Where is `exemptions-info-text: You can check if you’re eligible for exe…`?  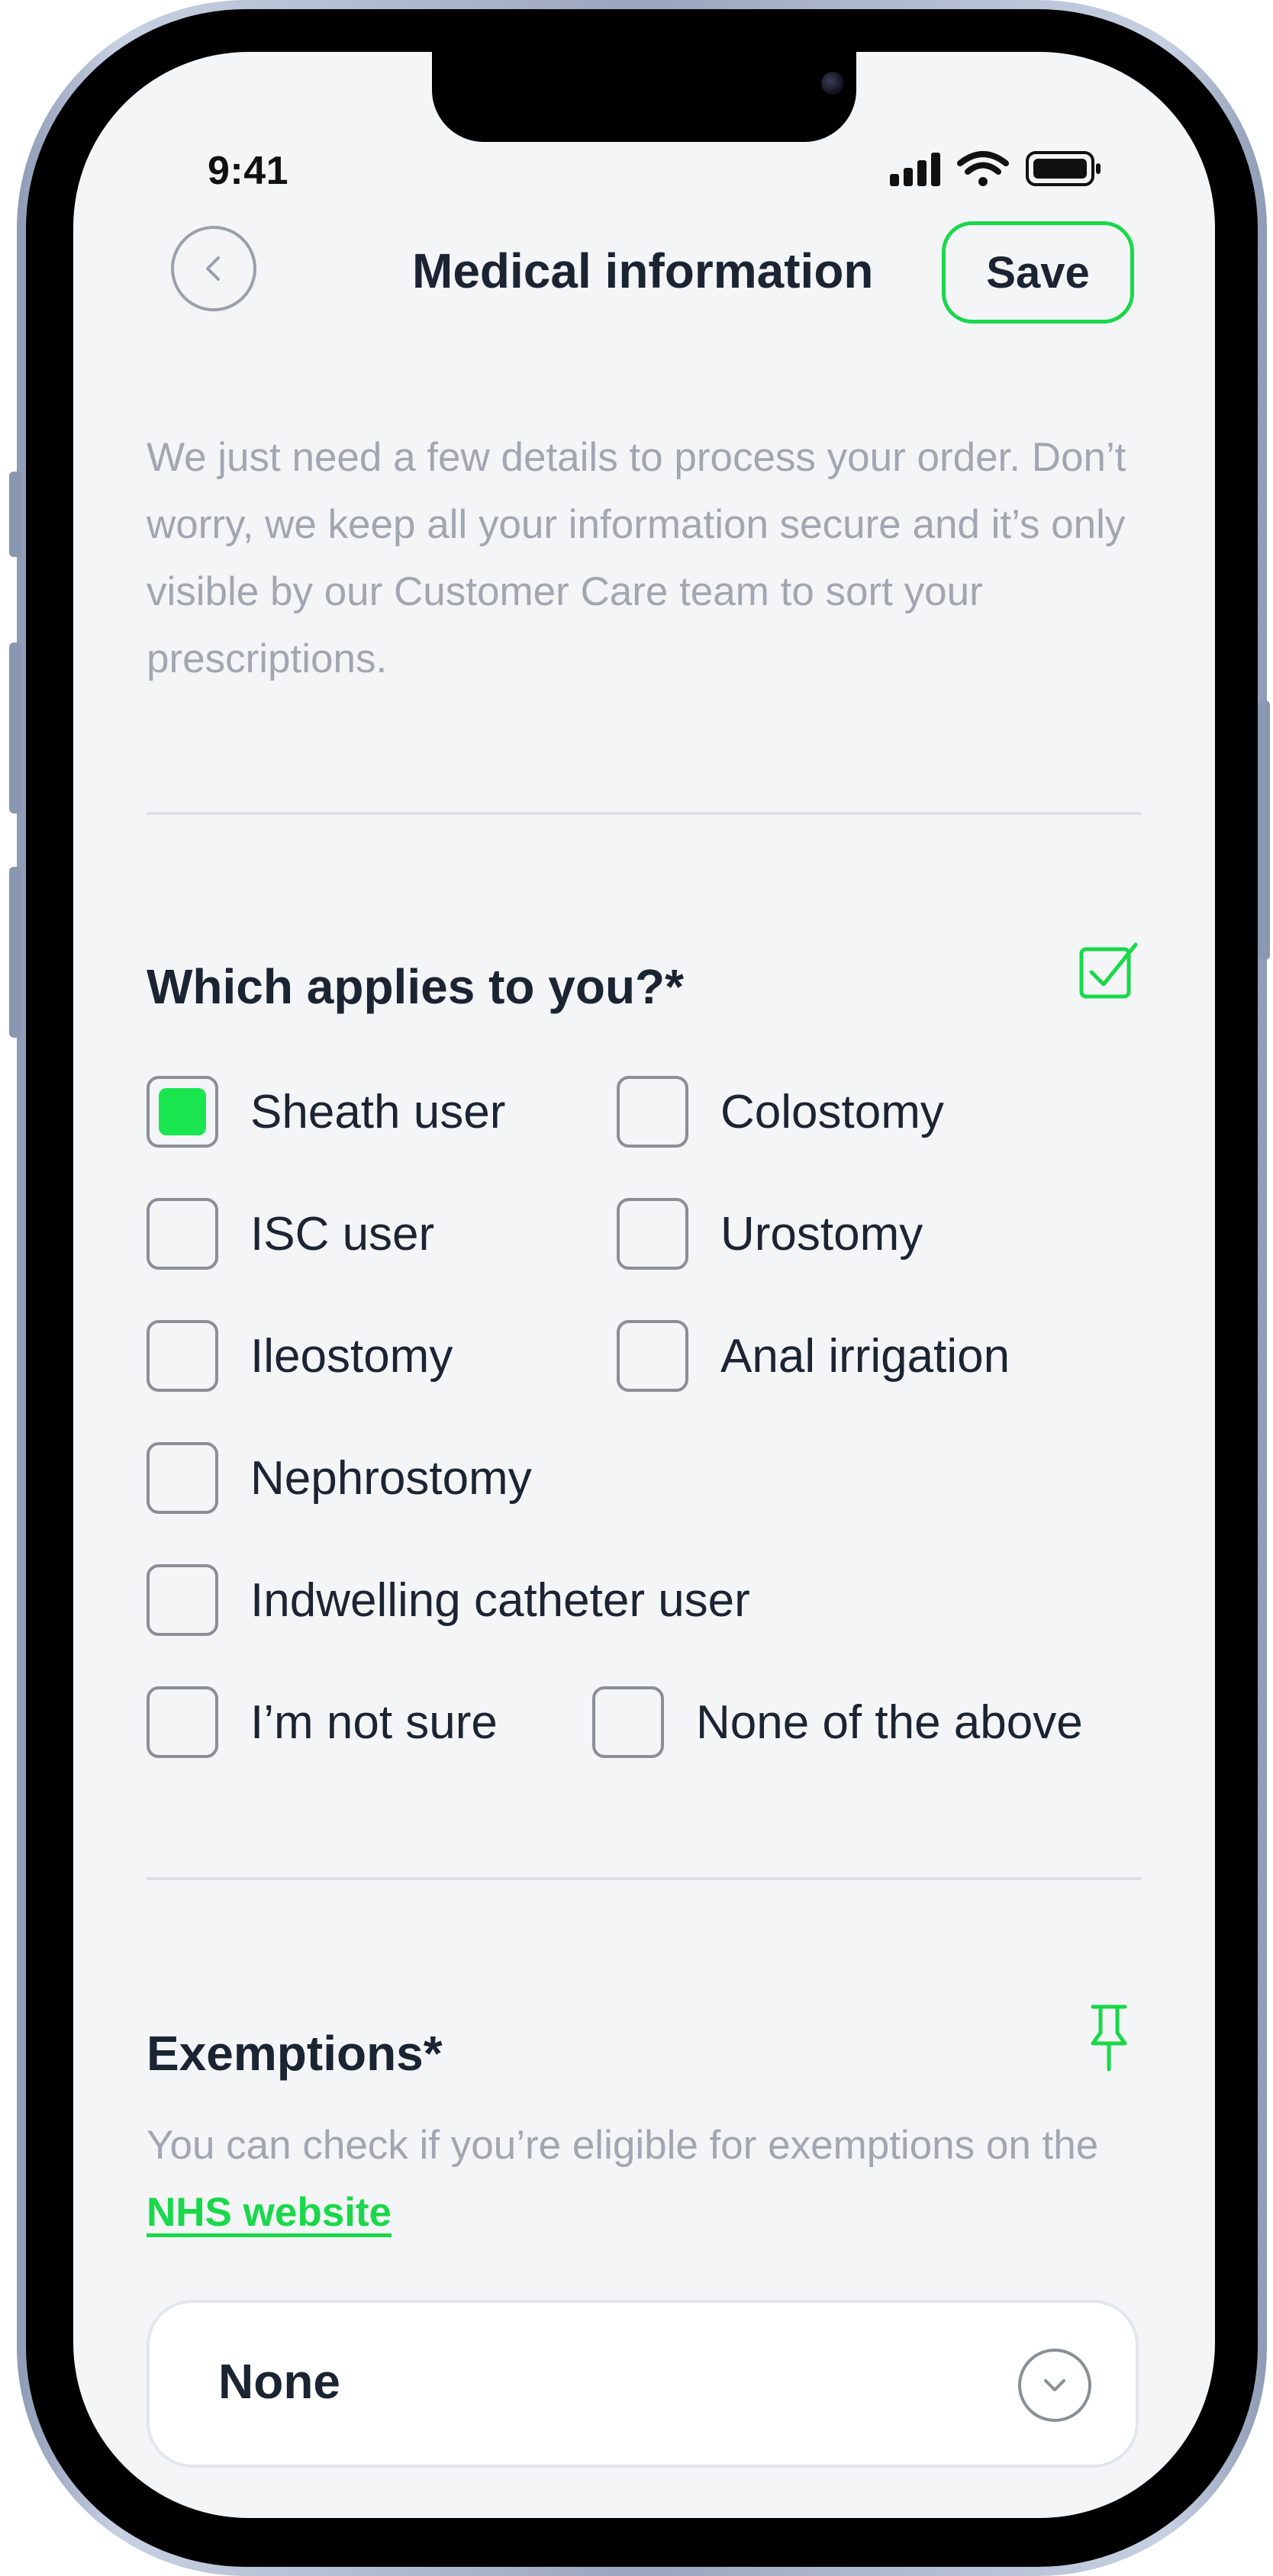 exemptions-info-text: You can check if you’re eligible for exe… is located at coordinates (654, 2179).